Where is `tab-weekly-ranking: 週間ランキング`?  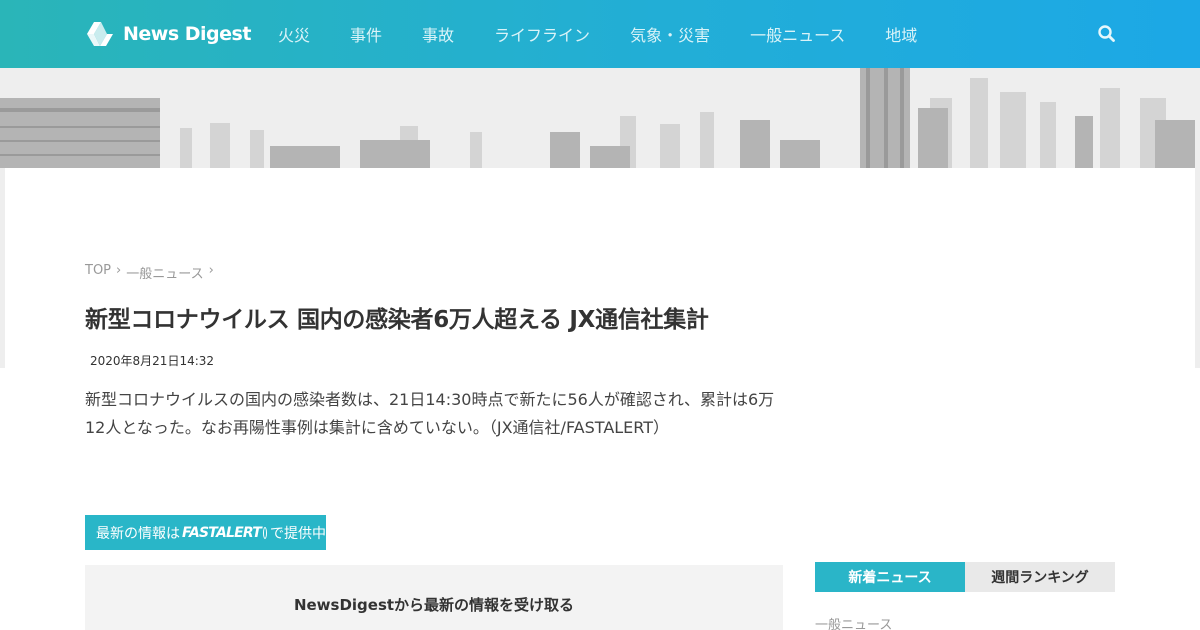 tab-weekly-ranking: 週間ランキング is located at coordinates (1040, 577).